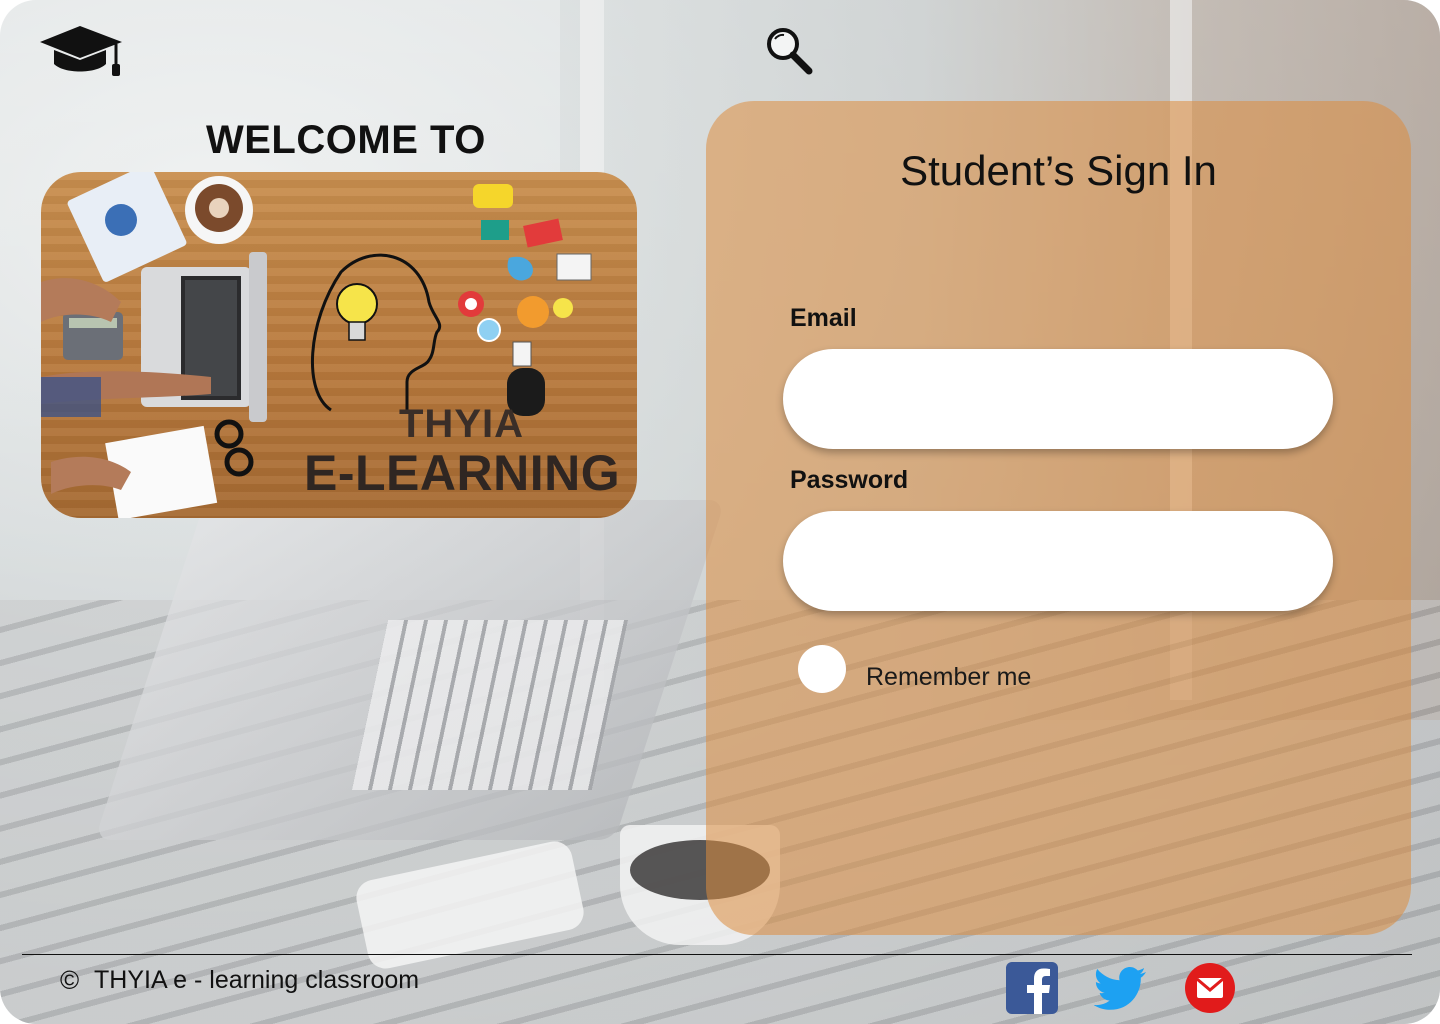 This screenshot has height=1024, width=1440. I want to click on mail-icon, so click(1210, 988).